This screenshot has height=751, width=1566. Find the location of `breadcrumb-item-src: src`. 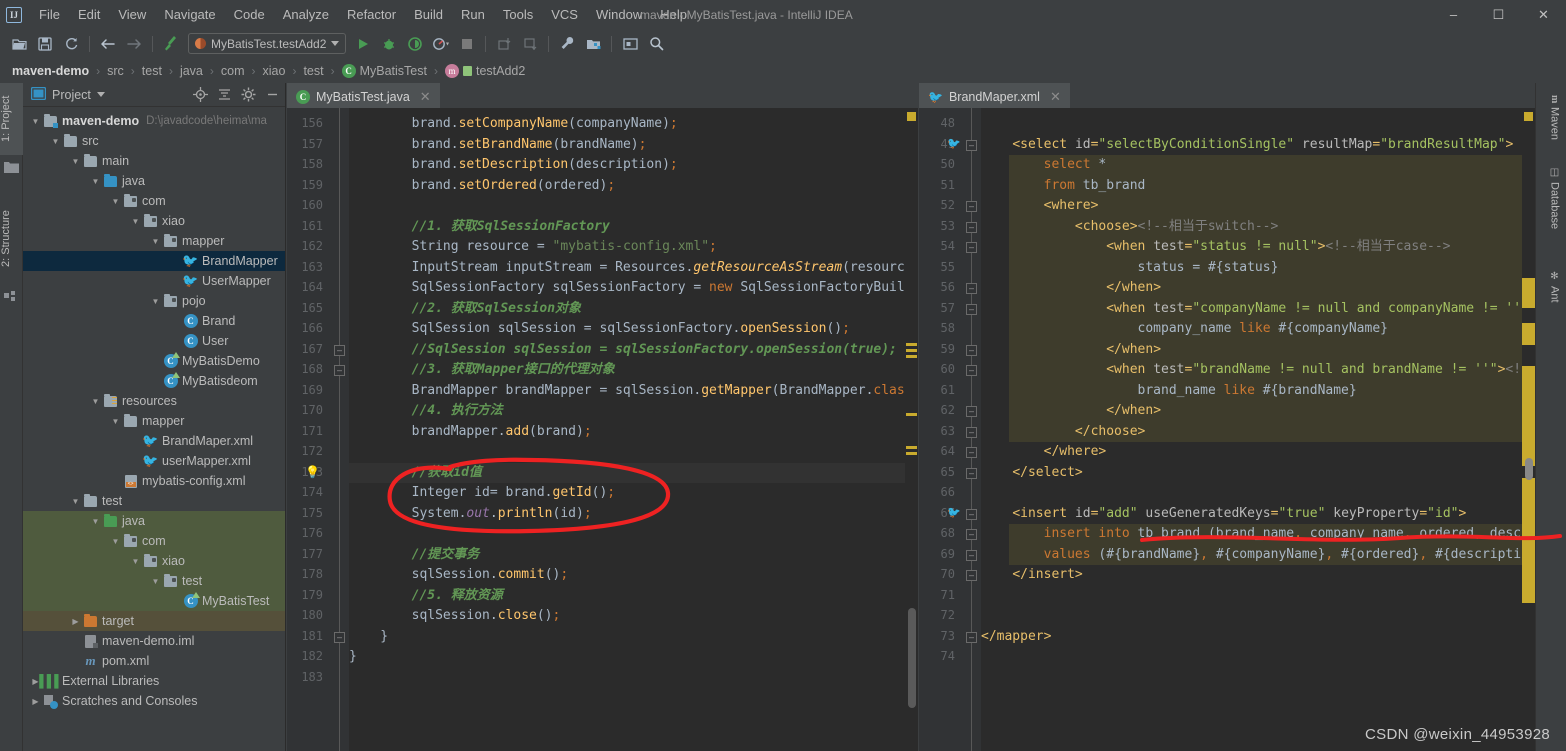

breadcrumb-item-src: src is located at coordinates (115, 71).